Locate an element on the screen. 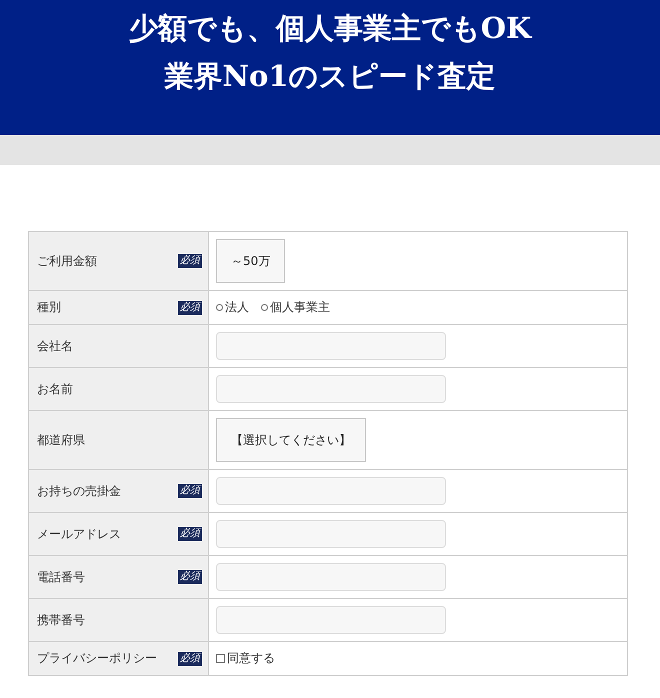 The height and width of the screenshot is (698, 660). checkbox-label: 同意する is located at coordinates (251, 658).